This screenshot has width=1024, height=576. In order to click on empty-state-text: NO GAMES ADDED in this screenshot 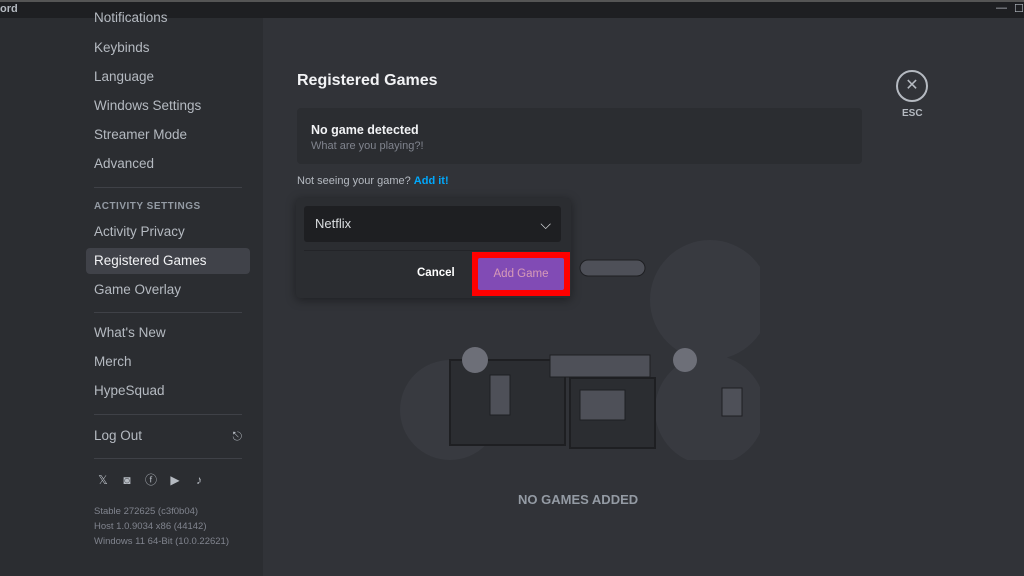, I will do `click(578, 499)`.